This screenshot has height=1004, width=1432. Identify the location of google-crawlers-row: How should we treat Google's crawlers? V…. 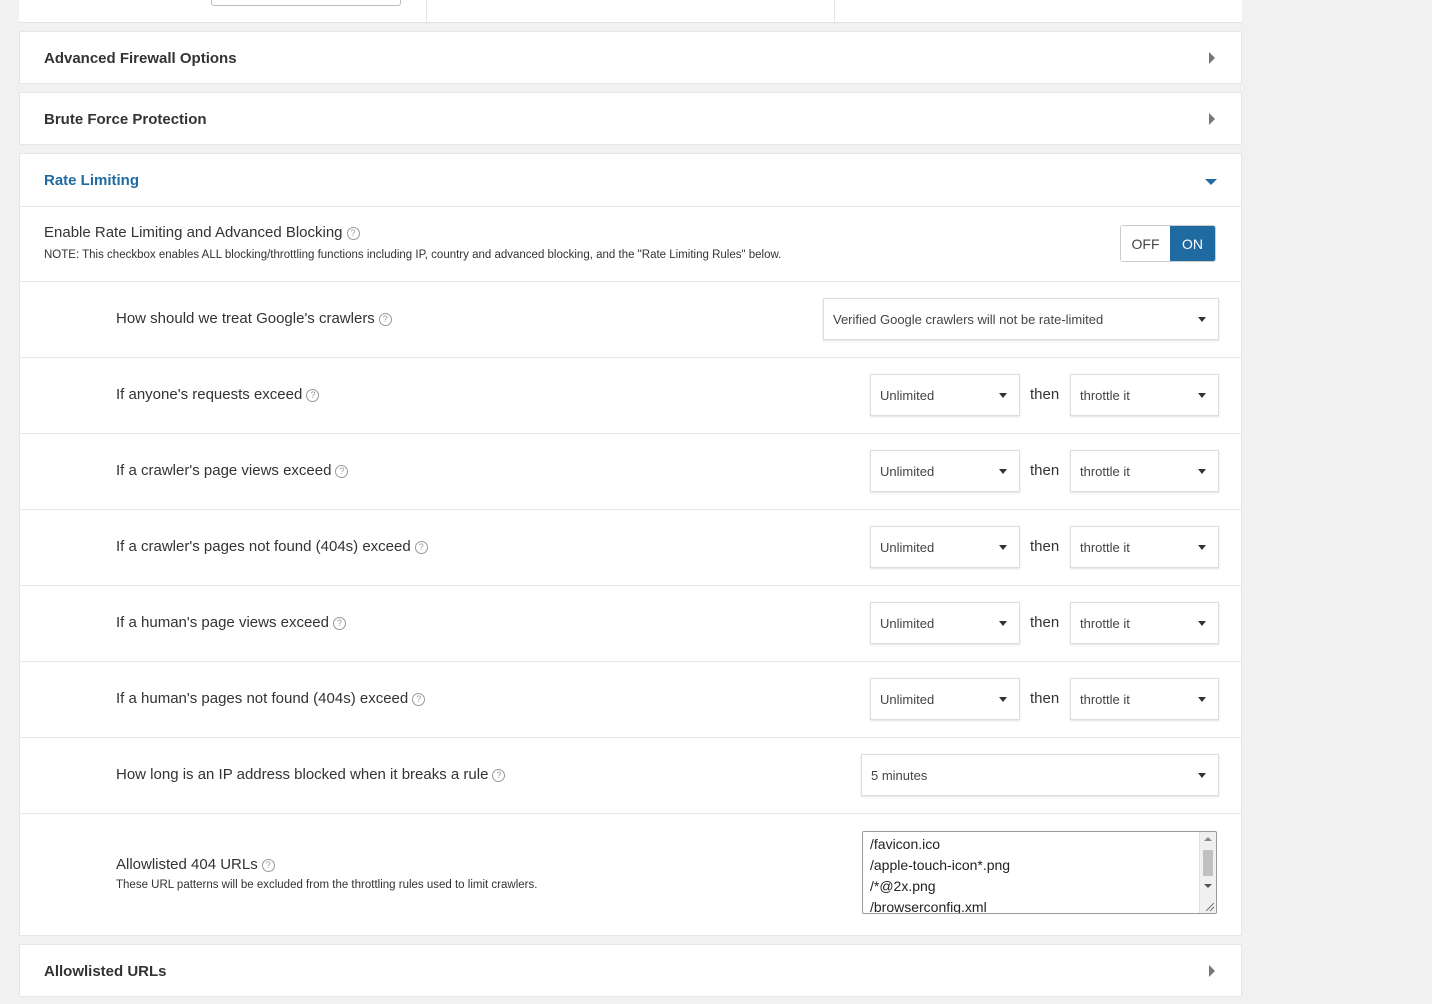
(630, 319).